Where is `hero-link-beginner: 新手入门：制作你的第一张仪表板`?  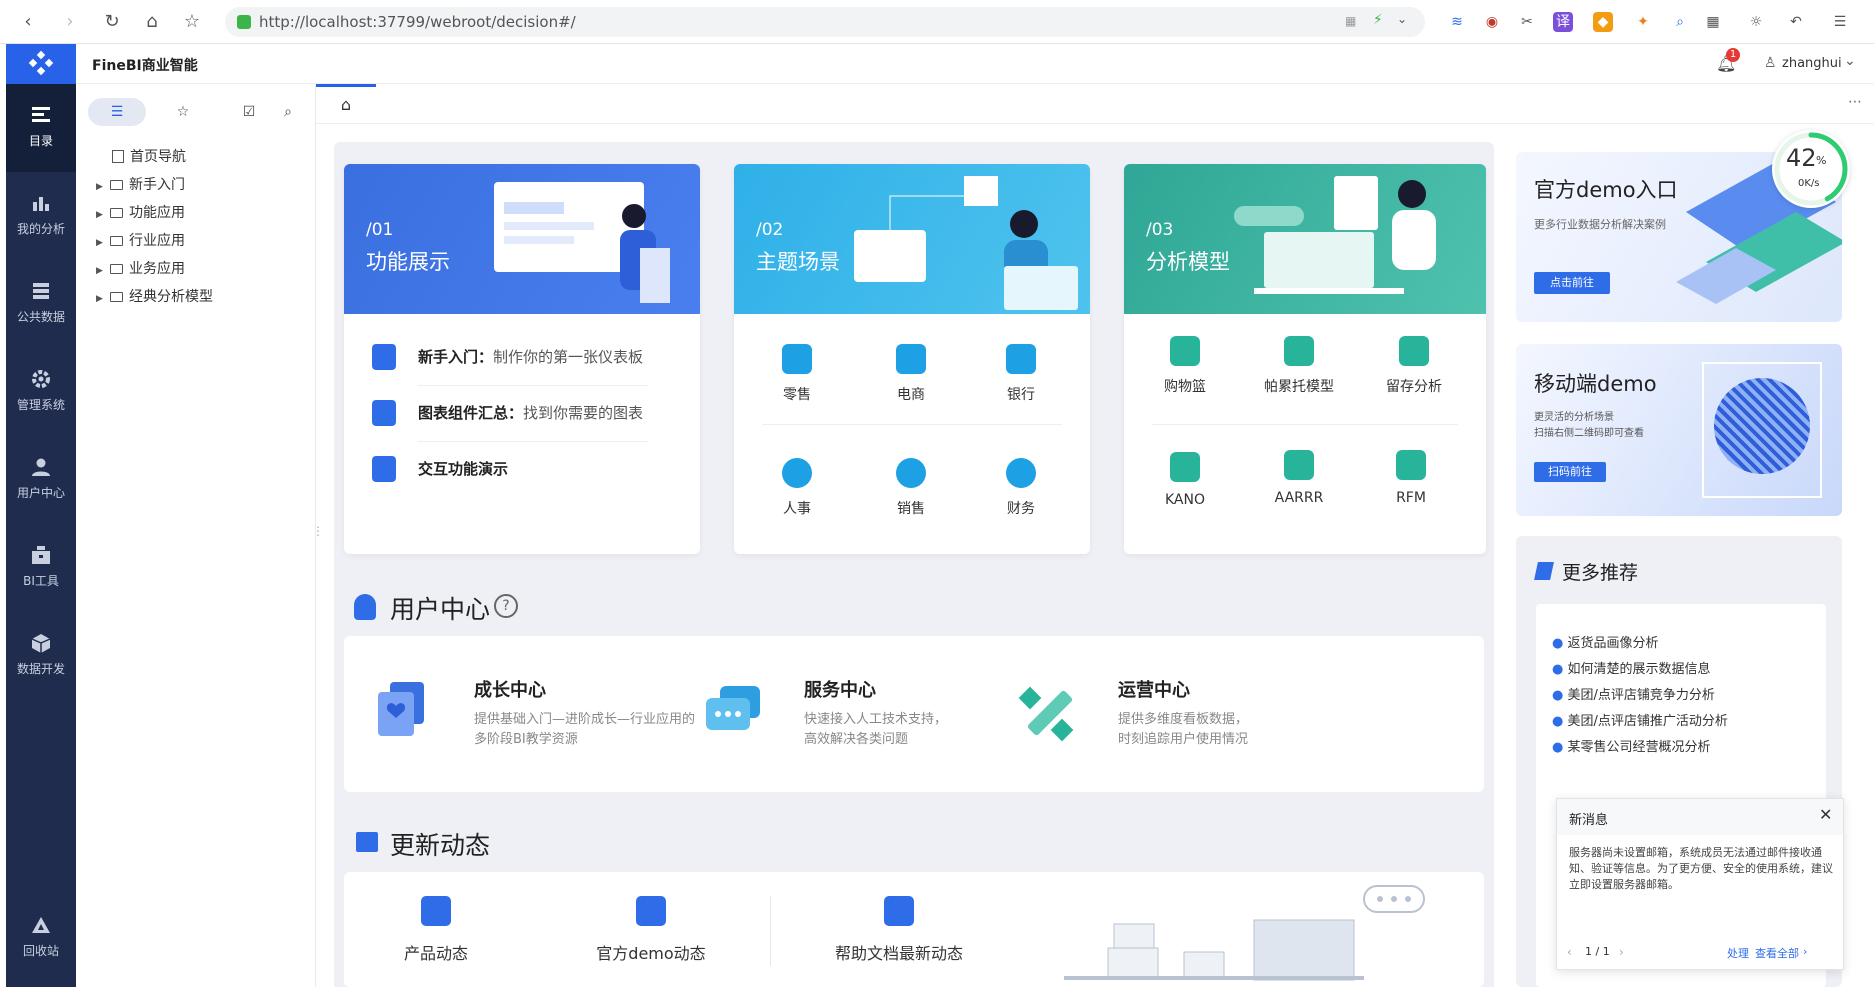
hero-link-beginner: 新手入门：制作你的第一张仪表板 is located at coordinates (522, 357).